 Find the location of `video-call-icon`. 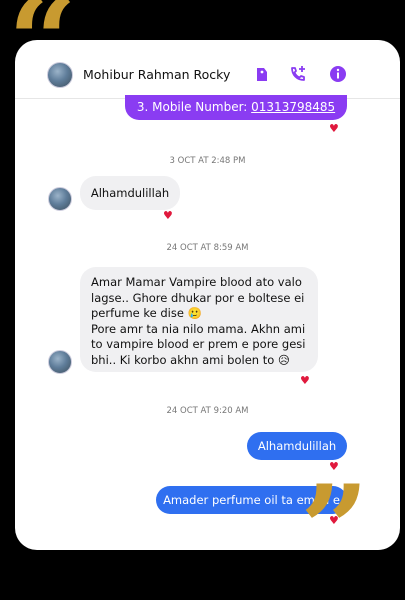

video-call-icon is located at coordinates (298, 74).